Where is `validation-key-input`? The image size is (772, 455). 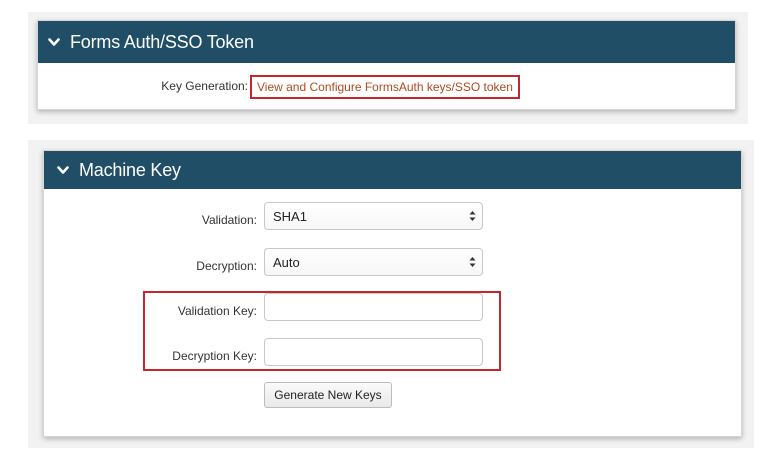 validation-key-input is located at coordinates (373, 307).